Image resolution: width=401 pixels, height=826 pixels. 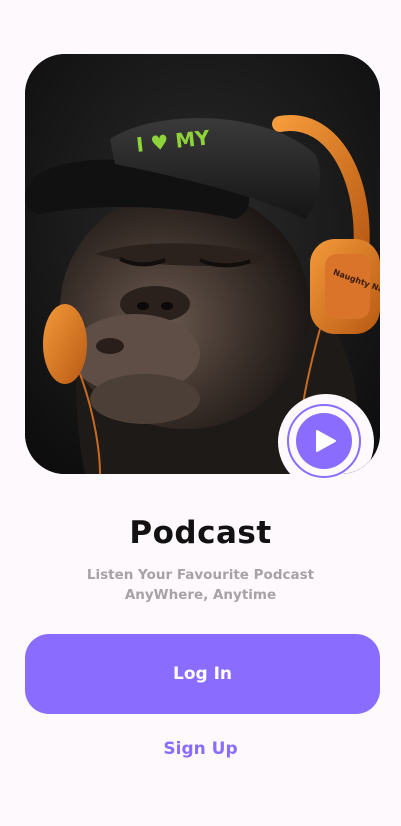 I want to click on play-icon, so click(x=326, y=441).